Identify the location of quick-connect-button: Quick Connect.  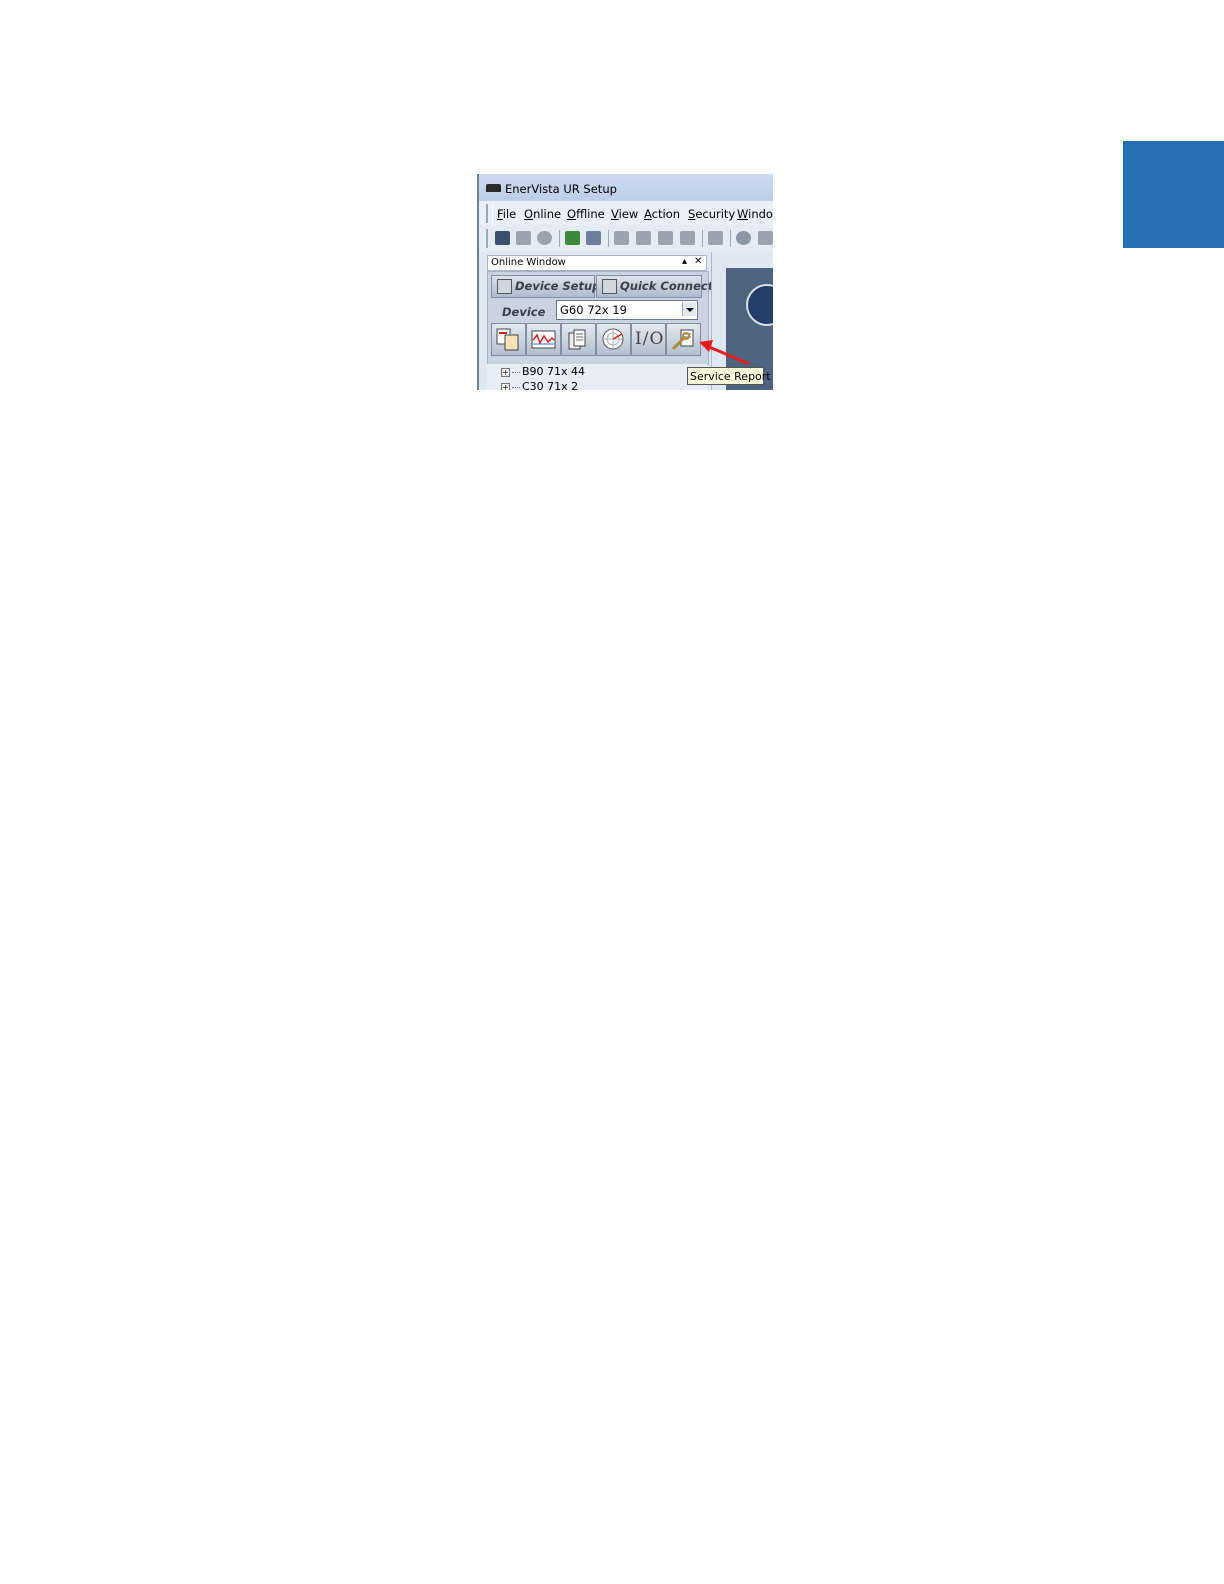
(654, 286).